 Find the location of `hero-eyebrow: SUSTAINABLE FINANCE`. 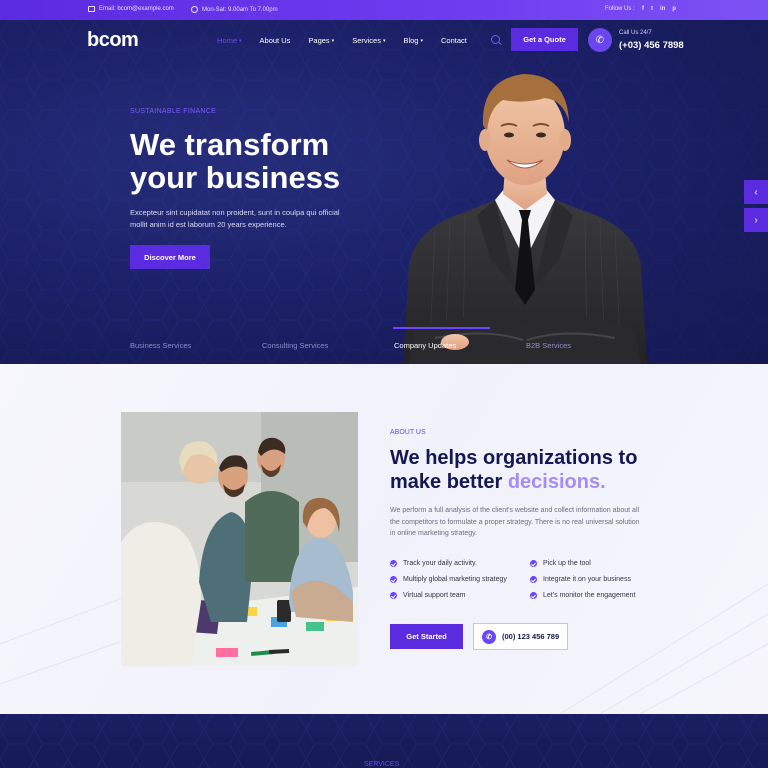

hero-eyebrow: SUSTAINABLE FINANCE is located at coordinates (173, 111).